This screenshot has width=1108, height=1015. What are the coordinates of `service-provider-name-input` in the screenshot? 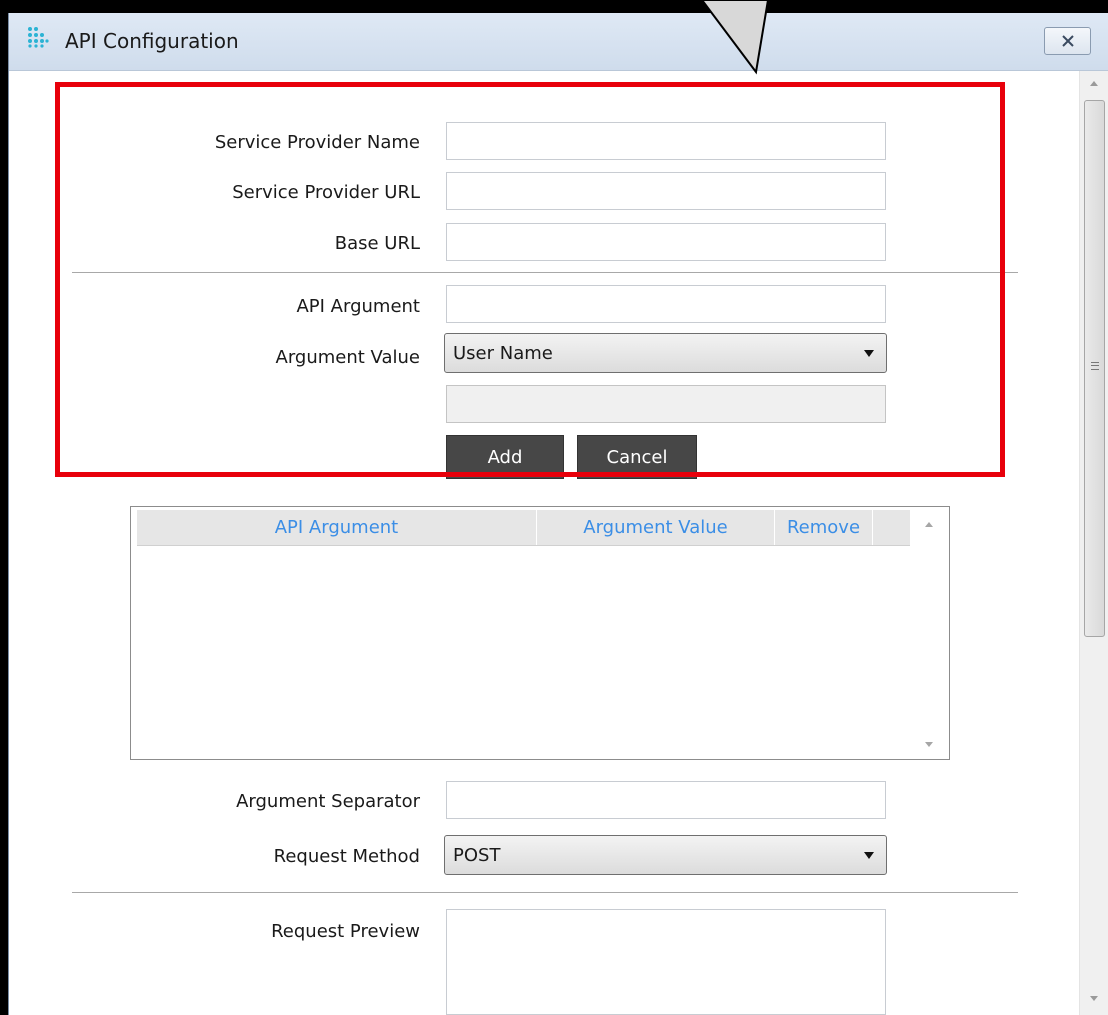 It's located at (666, 141).